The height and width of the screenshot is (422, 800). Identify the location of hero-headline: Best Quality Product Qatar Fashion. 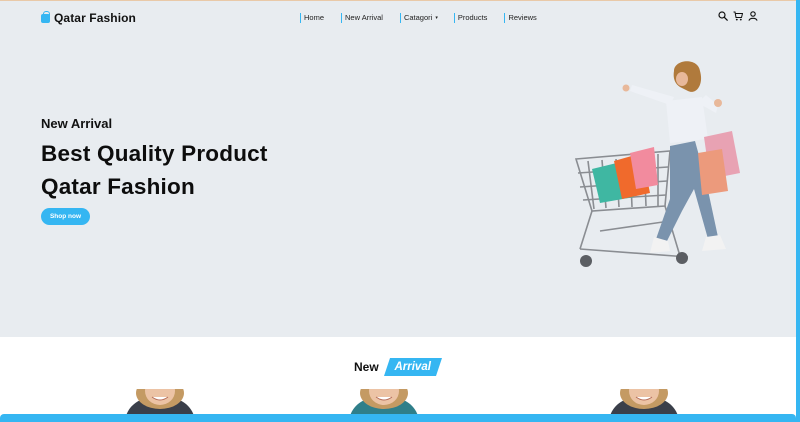
(154, 170).